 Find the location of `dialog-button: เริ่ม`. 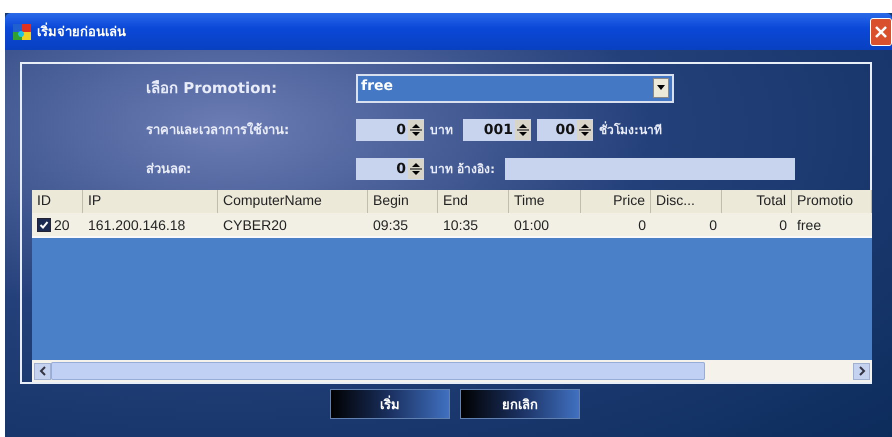

dialog-button: เริ่ม is located at coordinates (390, 404).